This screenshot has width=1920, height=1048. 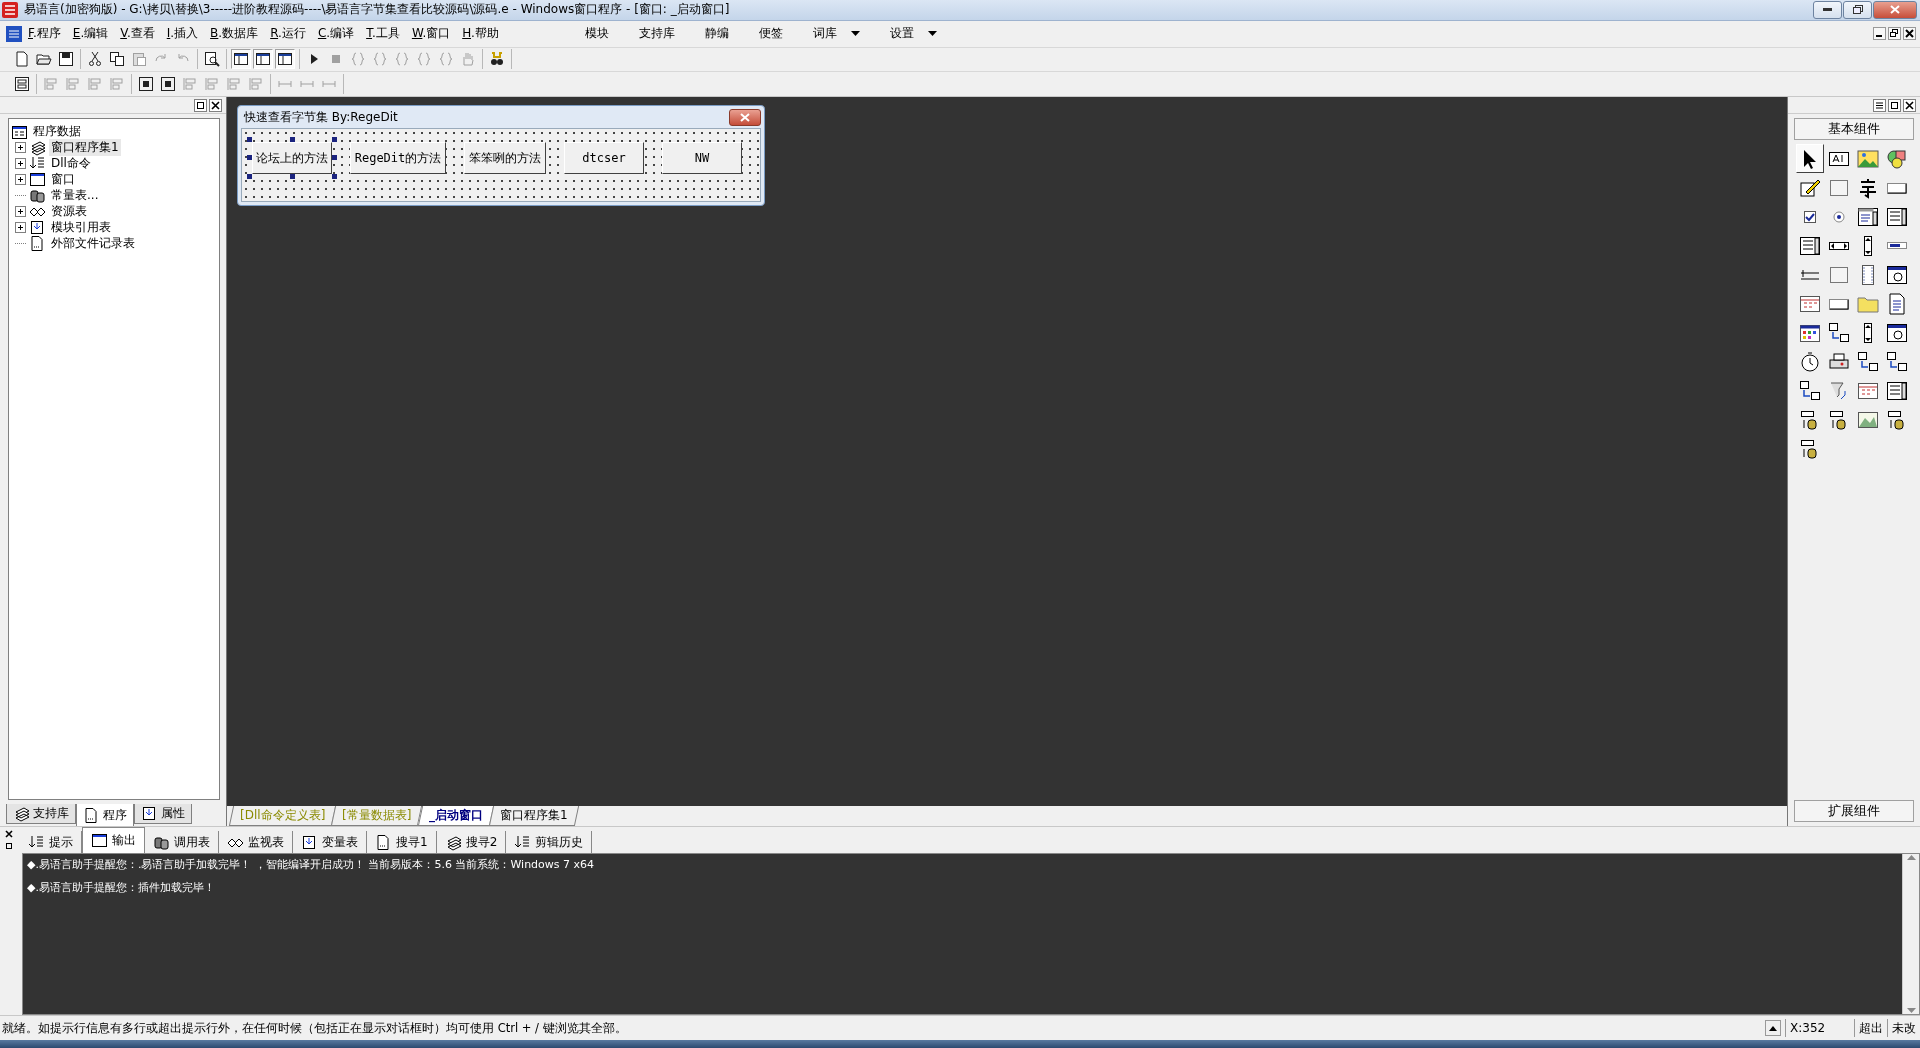 What do you see at coordinates (41, 814) in the screenshot?
I see `panel-tab: 支持库` at bounding box center [41, 814].